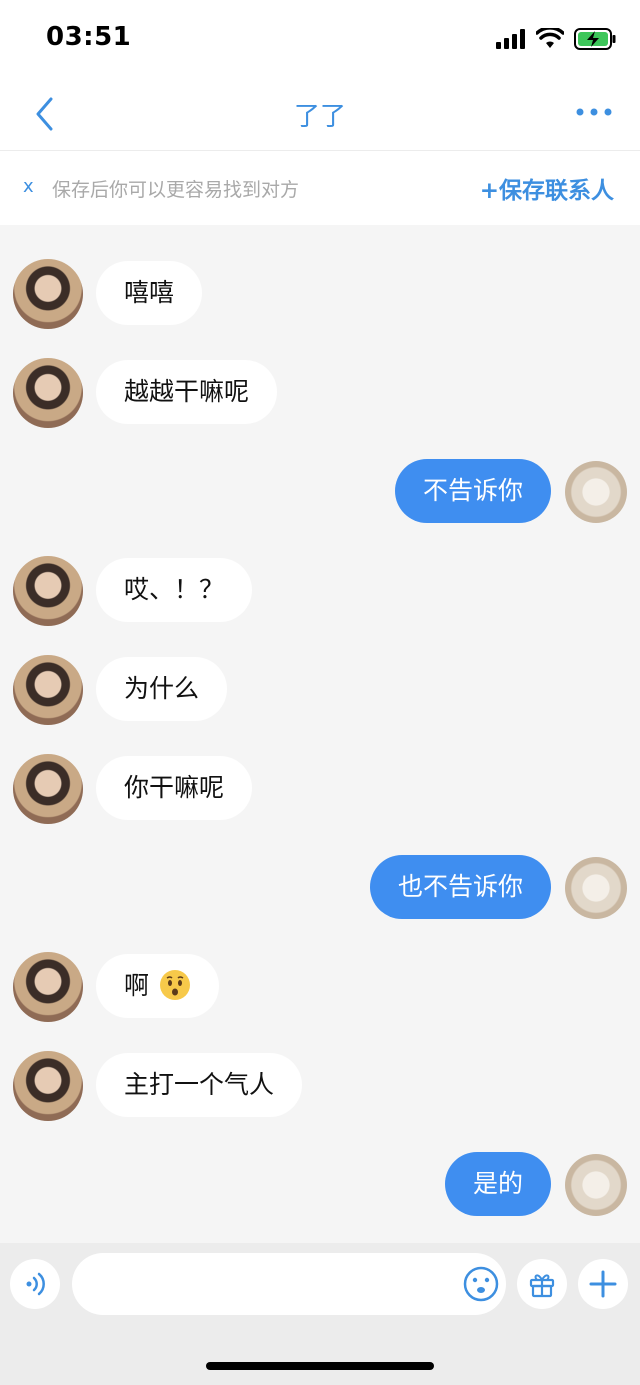 The width and height of the screenshot is (640, 1385). Describe the element at coordinates (137, 985) in the screenshot. I see `message-text: 啊` at that location.